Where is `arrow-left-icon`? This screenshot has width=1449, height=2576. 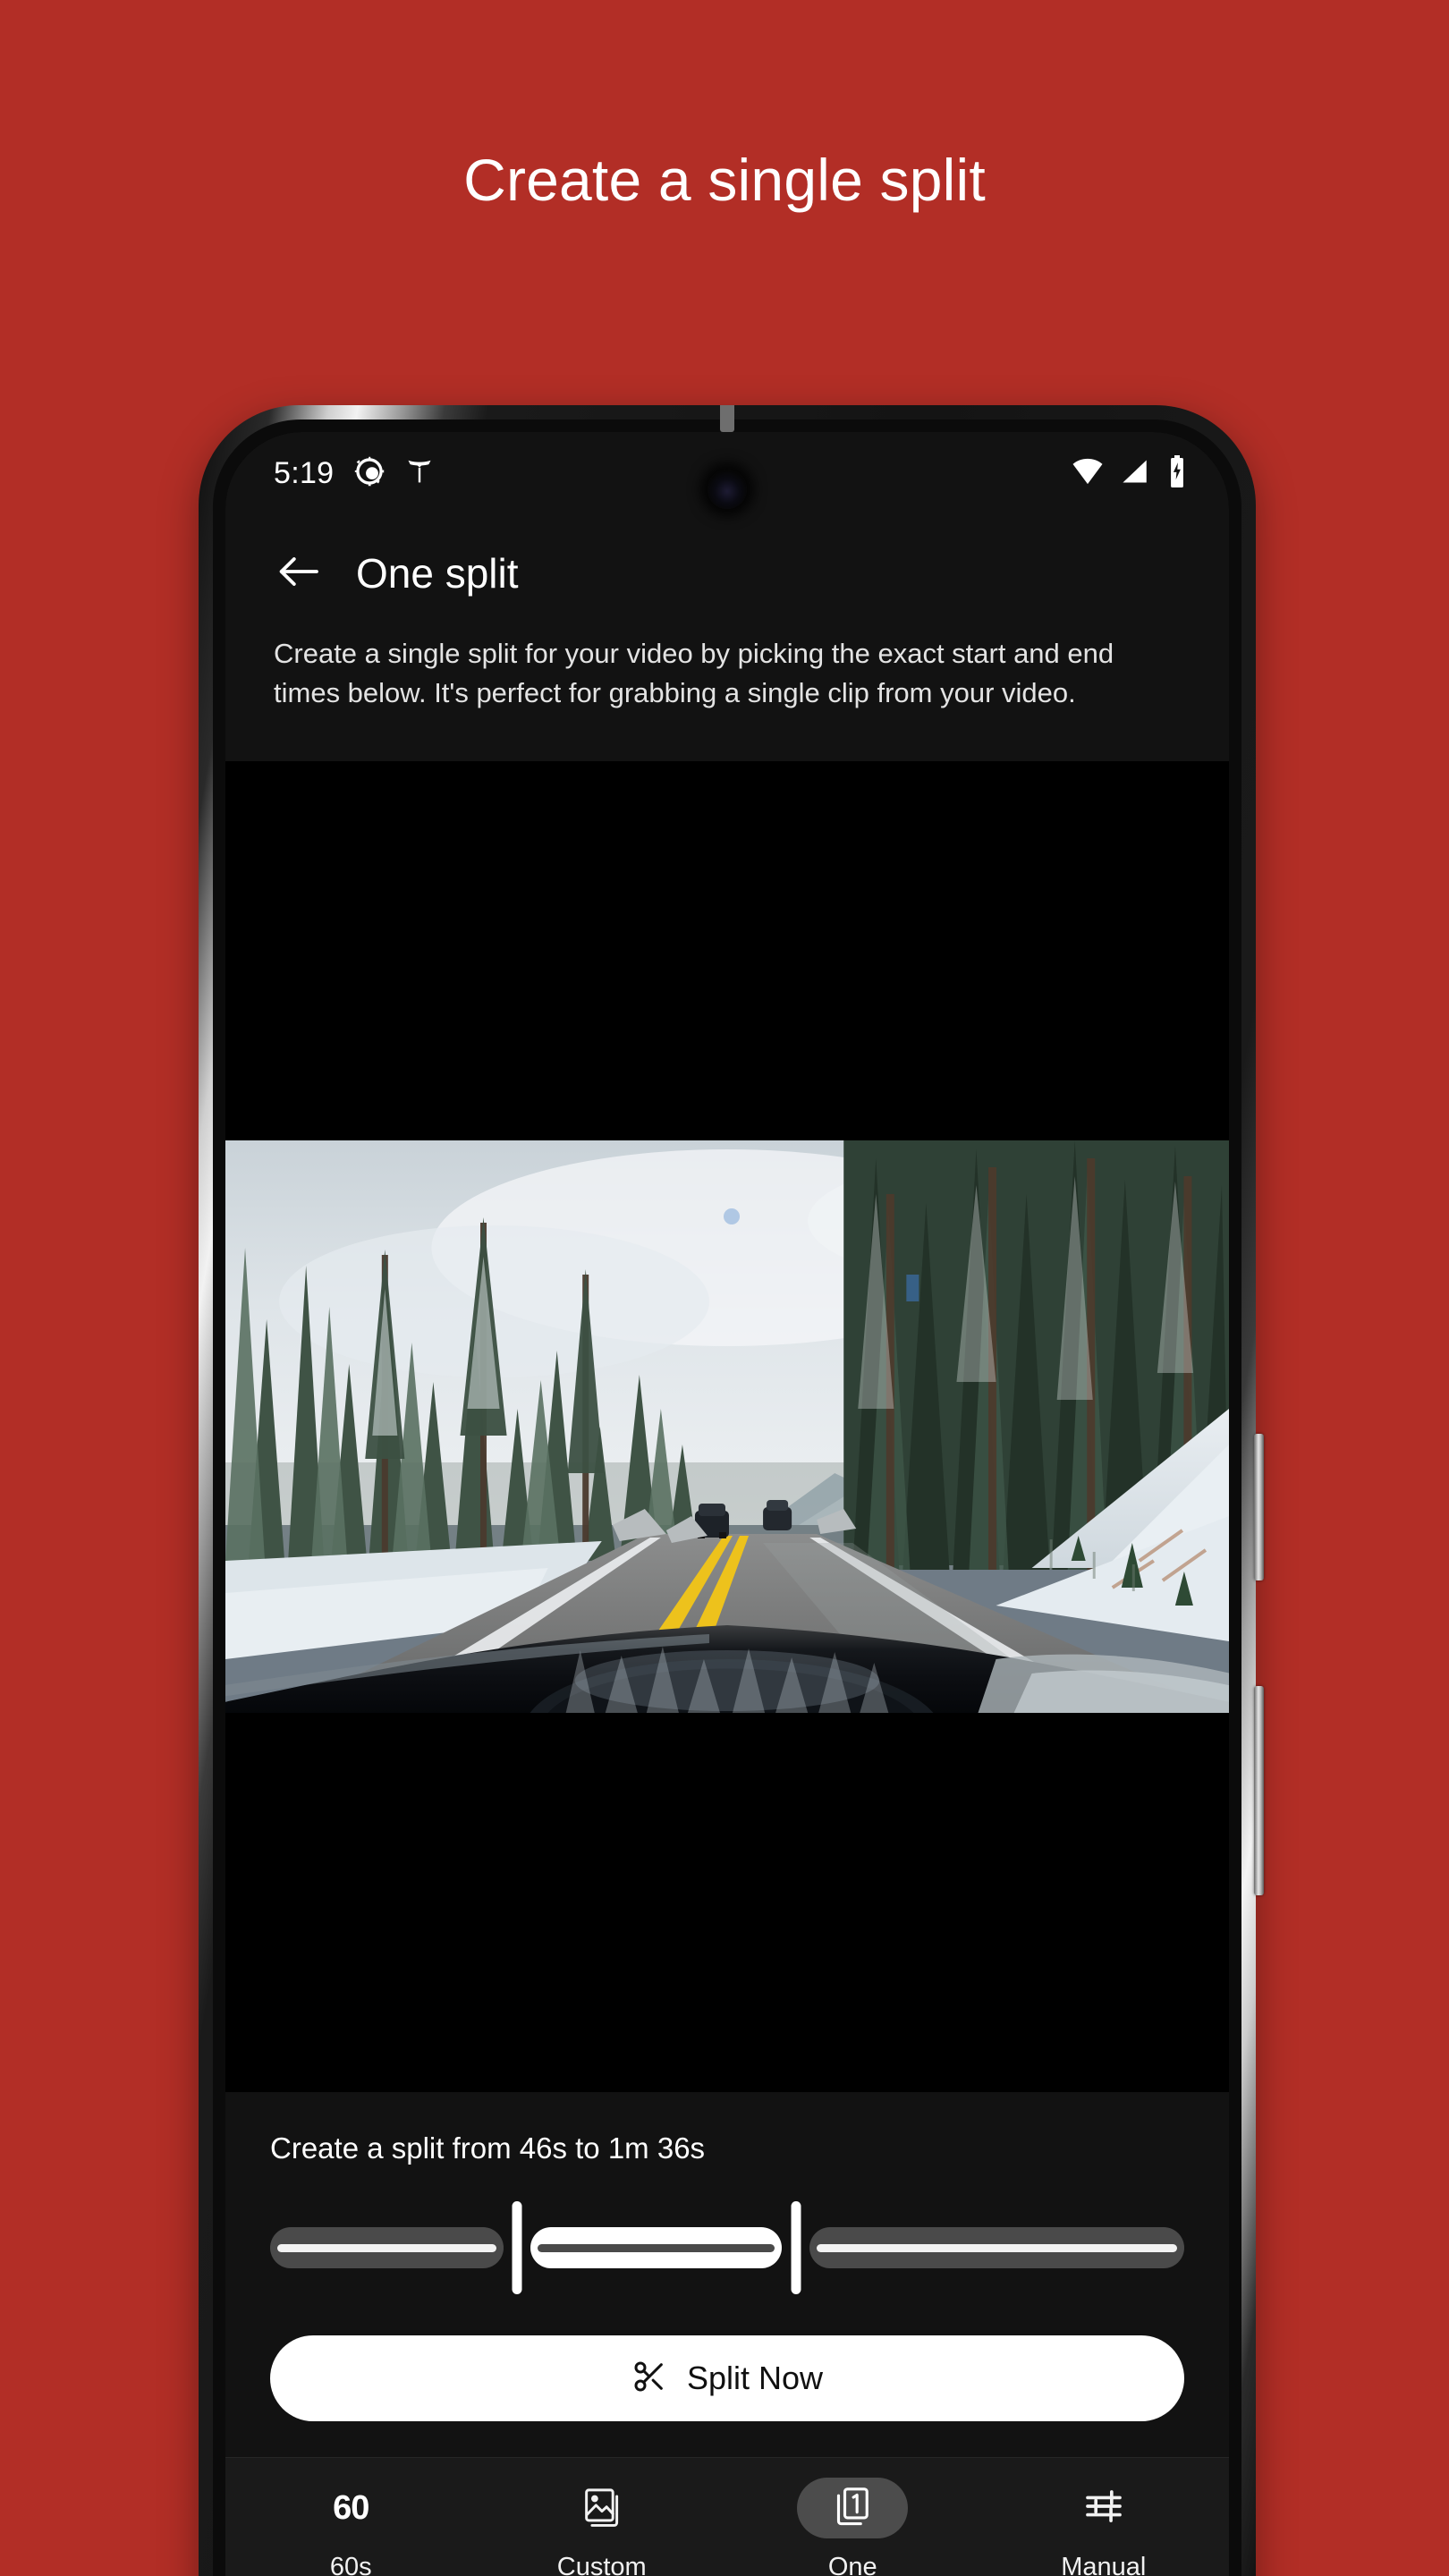 arrow-left-icon is located at coordinates (298, 574).